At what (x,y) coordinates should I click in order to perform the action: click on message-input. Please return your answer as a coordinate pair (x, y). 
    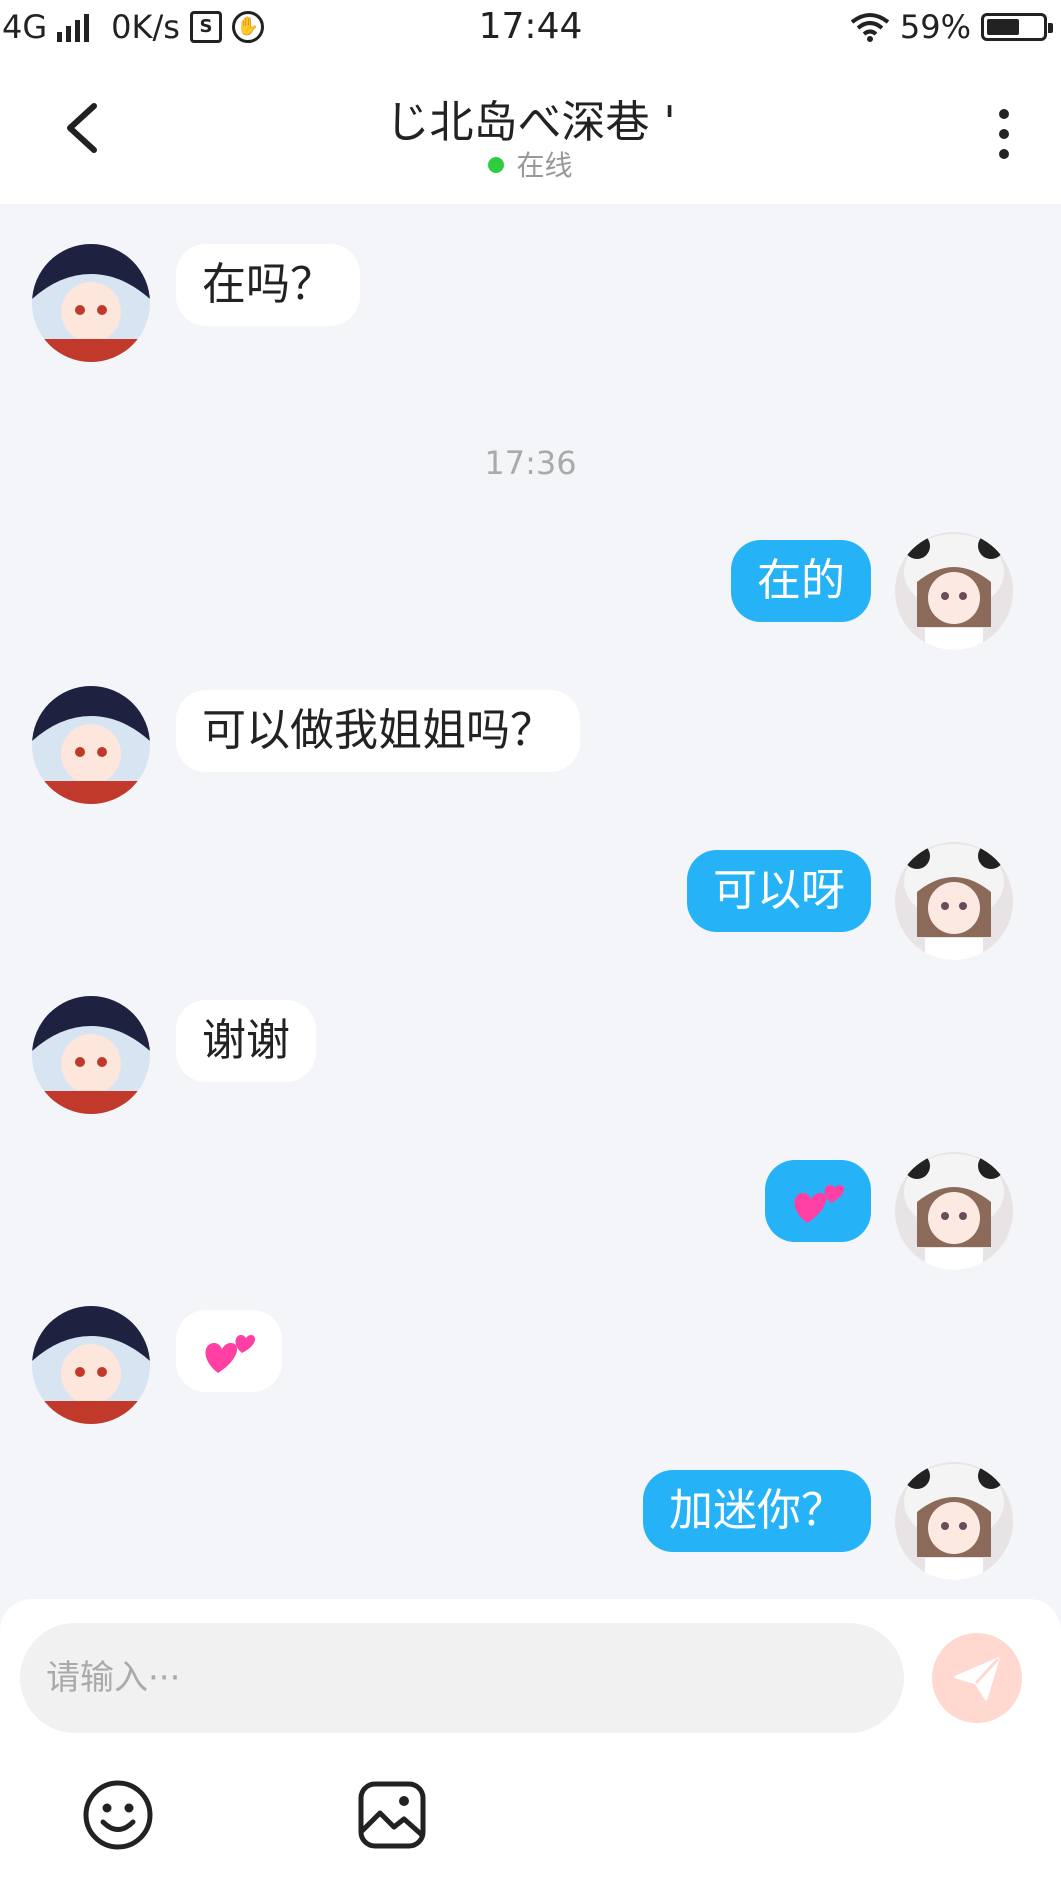
    Looking at the image, I should click on (462, 1678).